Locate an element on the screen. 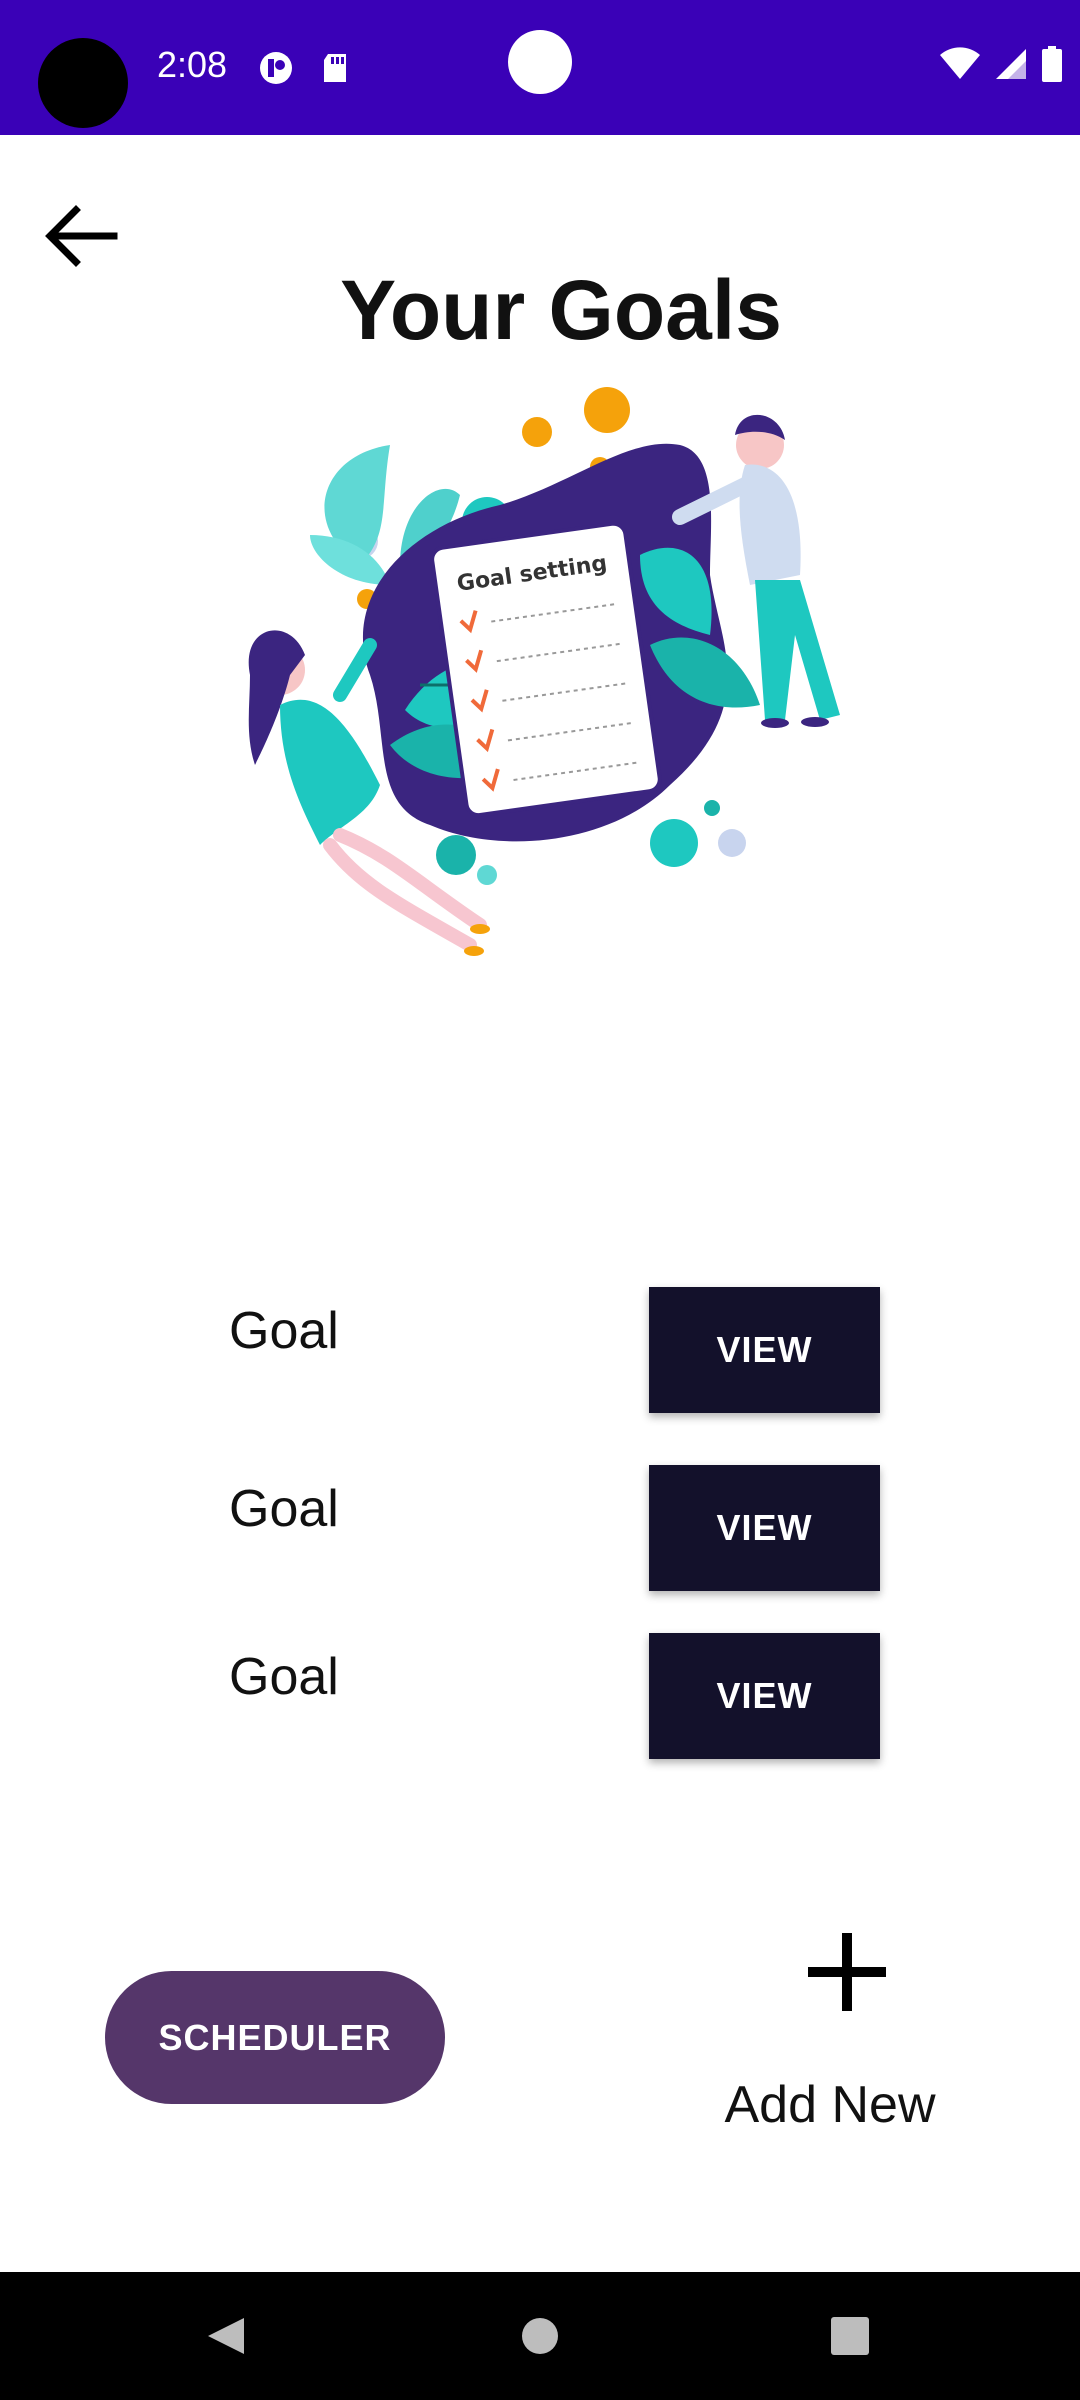 This screenshot has width=1080, height=2400. status-center-dot is located at coordinates (540, 62).